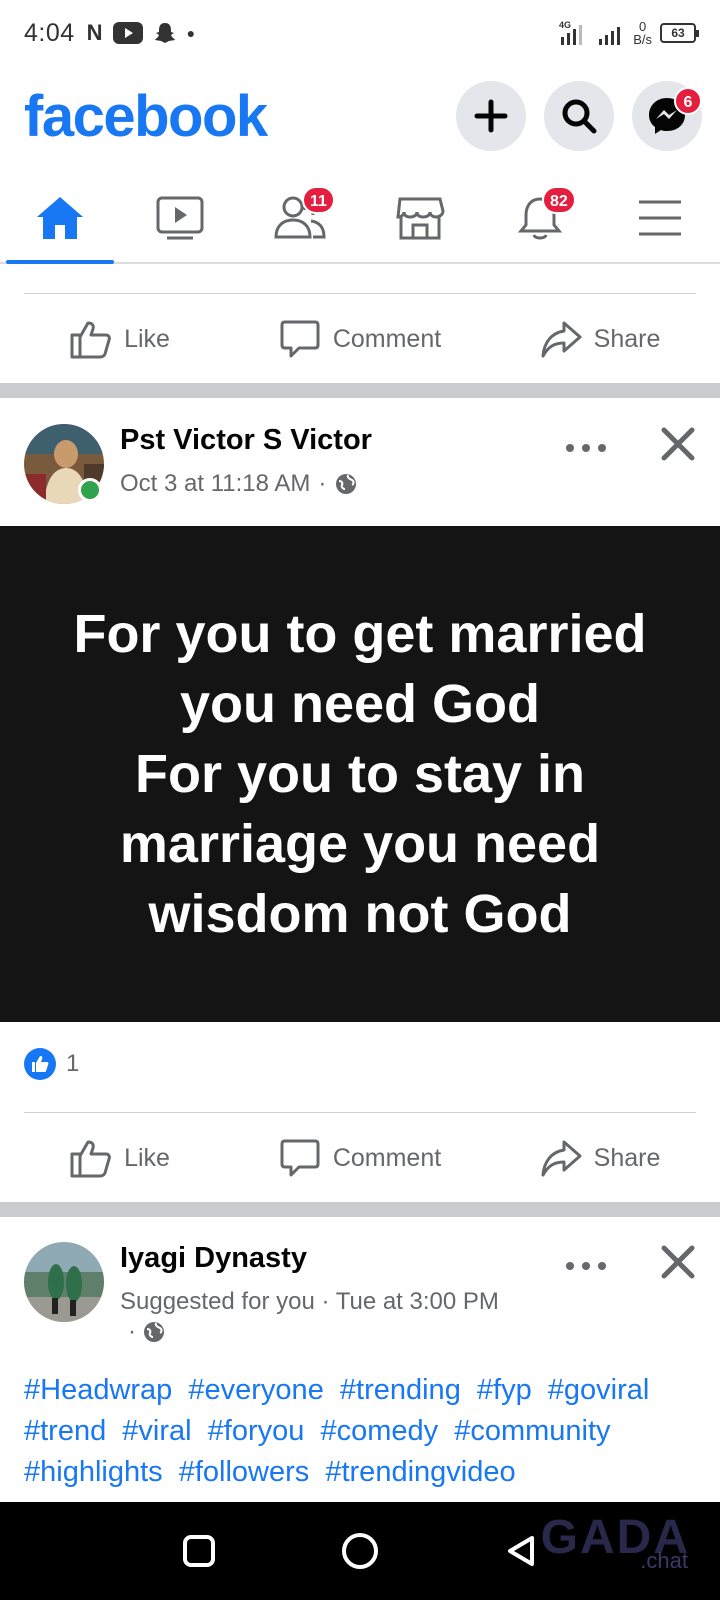 This screenshot has height=1600, width=720. I want to click on post-header: Pst Victor S Victor Oct 3 at 11:18 AM ·, so click(360, 465).